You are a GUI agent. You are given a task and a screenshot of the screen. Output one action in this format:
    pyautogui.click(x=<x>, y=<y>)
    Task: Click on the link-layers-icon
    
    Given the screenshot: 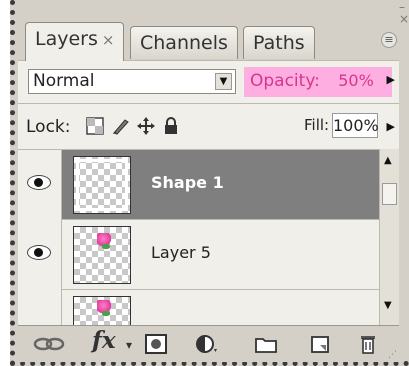 What is the action you would take?
    pyautogui.click(x=49, y=344)
    